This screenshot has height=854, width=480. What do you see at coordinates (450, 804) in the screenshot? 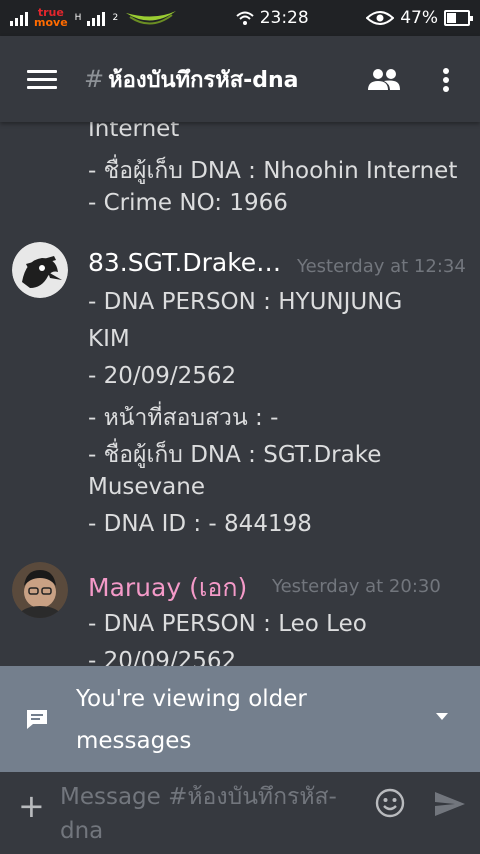
I see `send-icon` at bounding box center [450, 804].